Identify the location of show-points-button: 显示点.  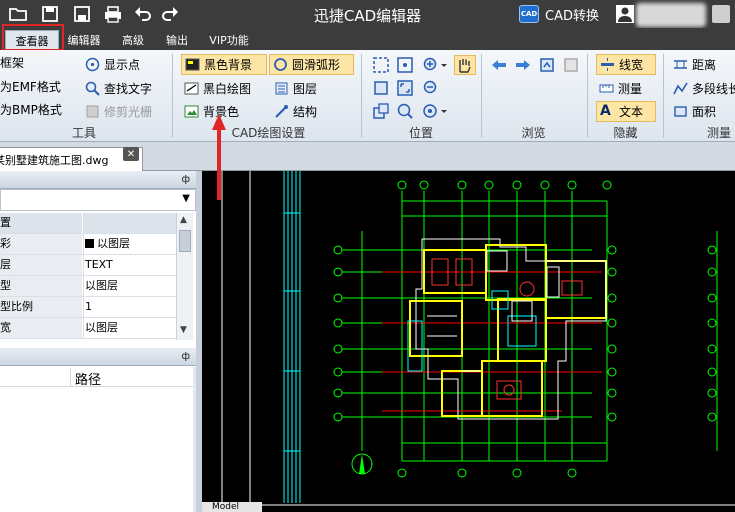
(112, 64).